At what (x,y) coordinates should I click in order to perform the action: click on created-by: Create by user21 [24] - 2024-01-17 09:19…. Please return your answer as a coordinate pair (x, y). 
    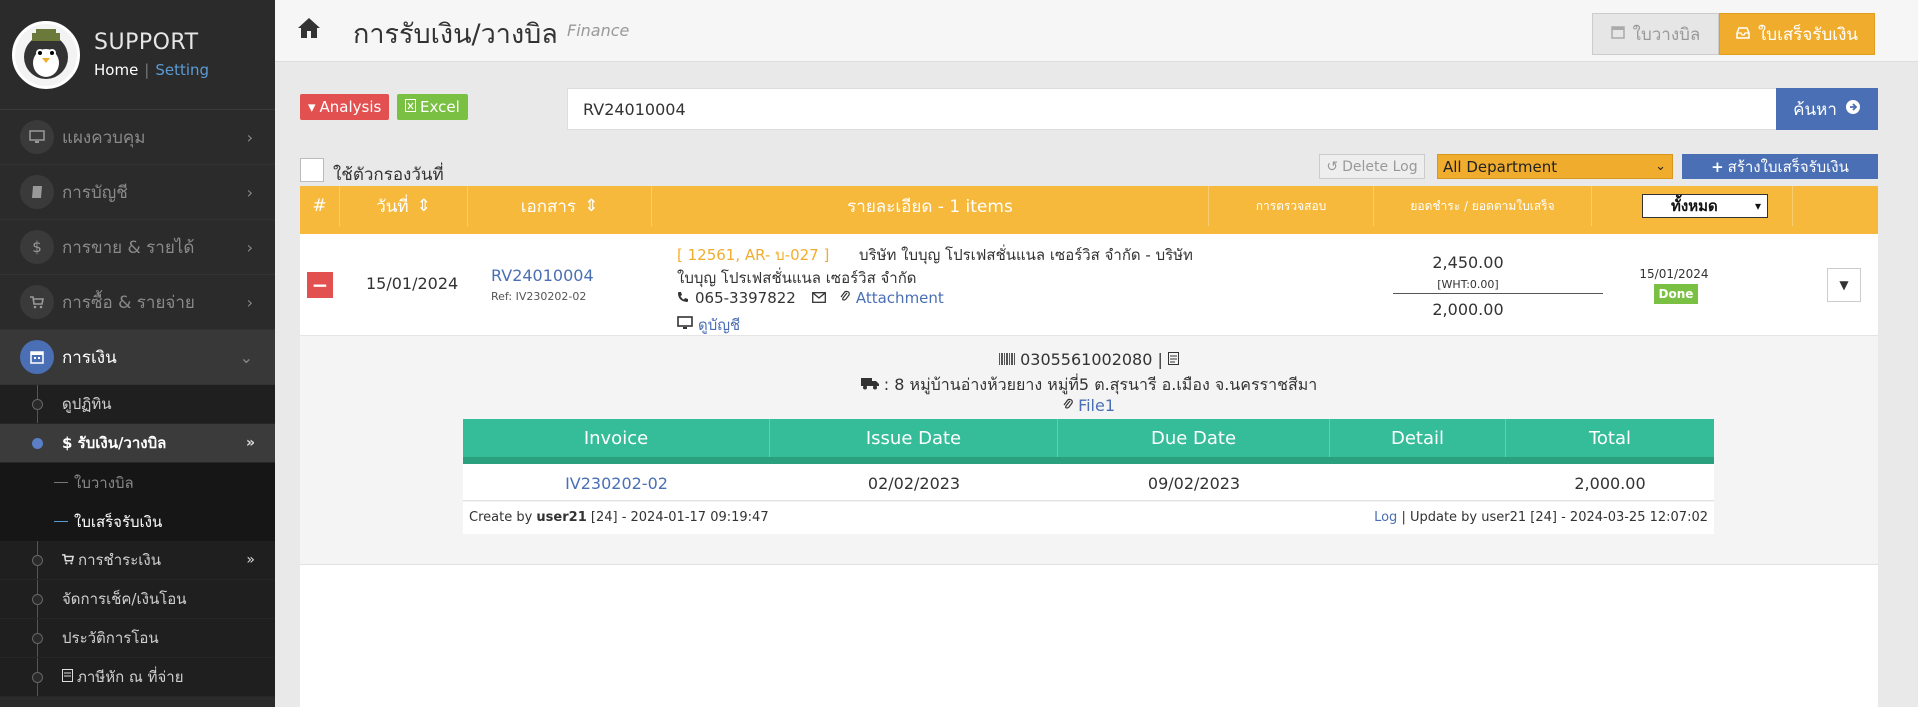
    Looking at the image, I should click on (619, 517).